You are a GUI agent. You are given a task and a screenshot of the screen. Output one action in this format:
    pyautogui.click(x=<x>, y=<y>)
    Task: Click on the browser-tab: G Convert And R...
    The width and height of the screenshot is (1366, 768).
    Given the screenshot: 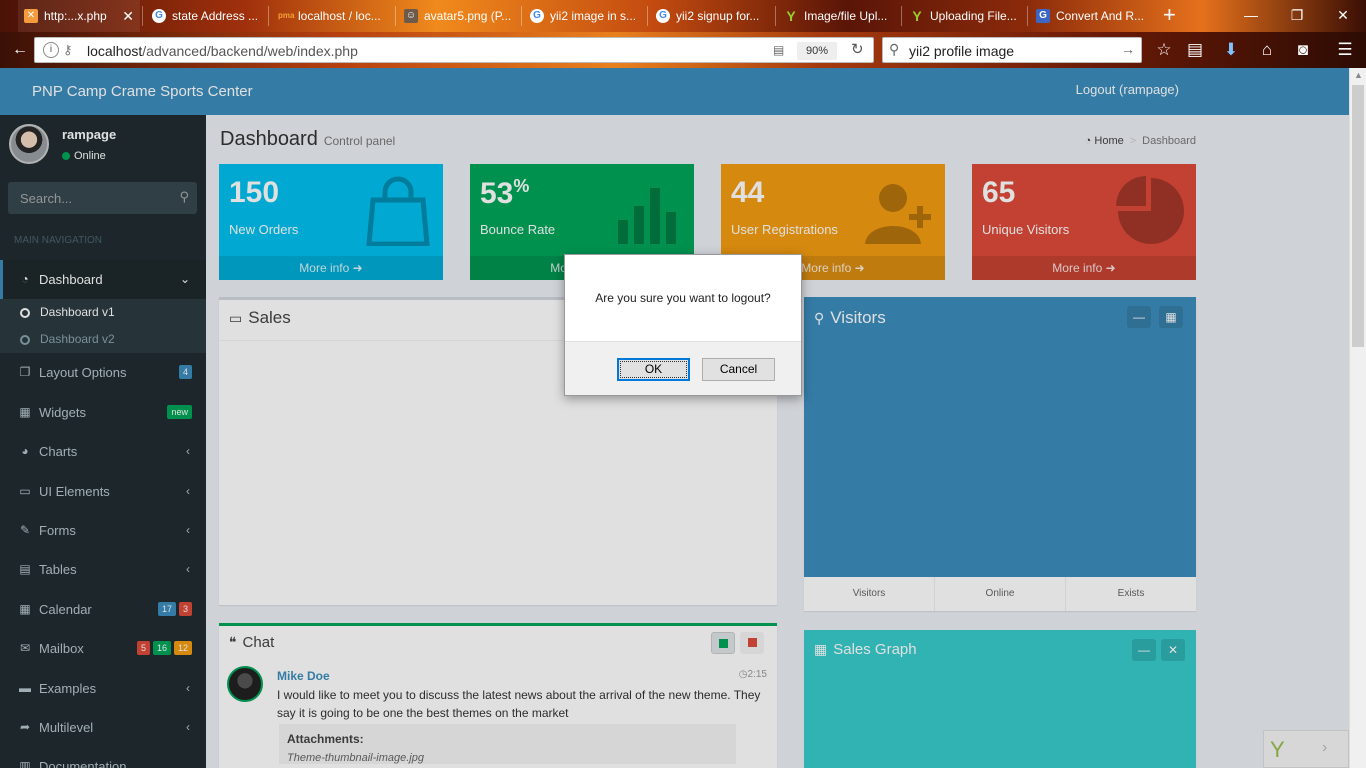 What is the action you would take?
    pyautogui.click(x=1090, y=16)
    